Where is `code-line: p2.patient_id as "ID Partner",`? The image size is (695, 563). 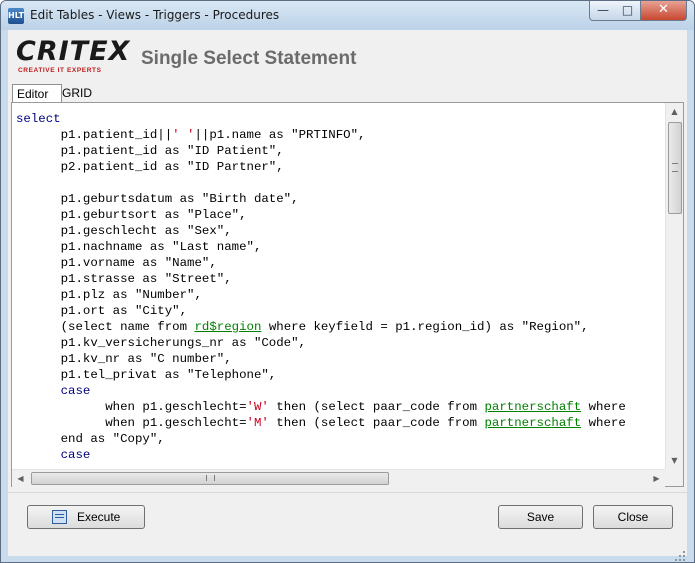 code-line: p2.patient_id as "ID Partner", is located at coordinates (340, 167).